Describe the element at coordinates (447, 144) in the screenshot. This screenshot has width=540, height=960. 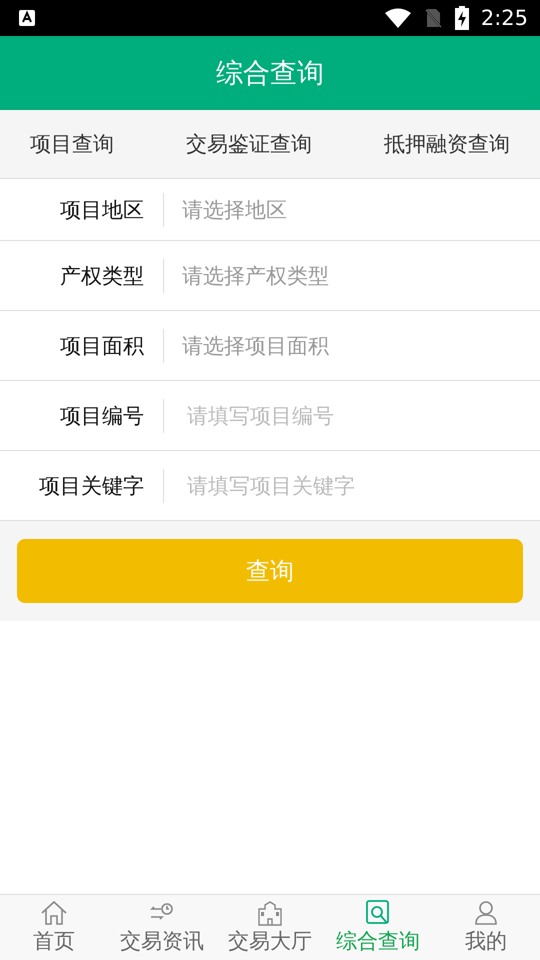
I see `query-tab: 抵押融资查询` at that location.